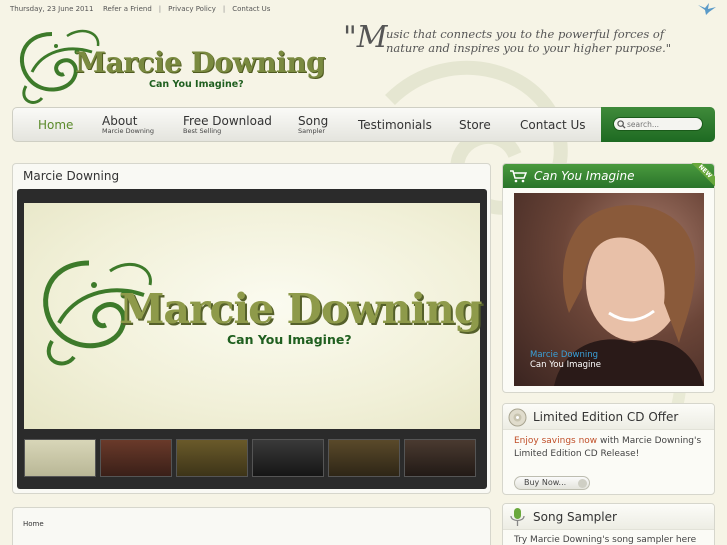  Describe the element at coordinates (564, 355) in the screenshot. I see `album-cover-name: Marcie Downing` at that location.